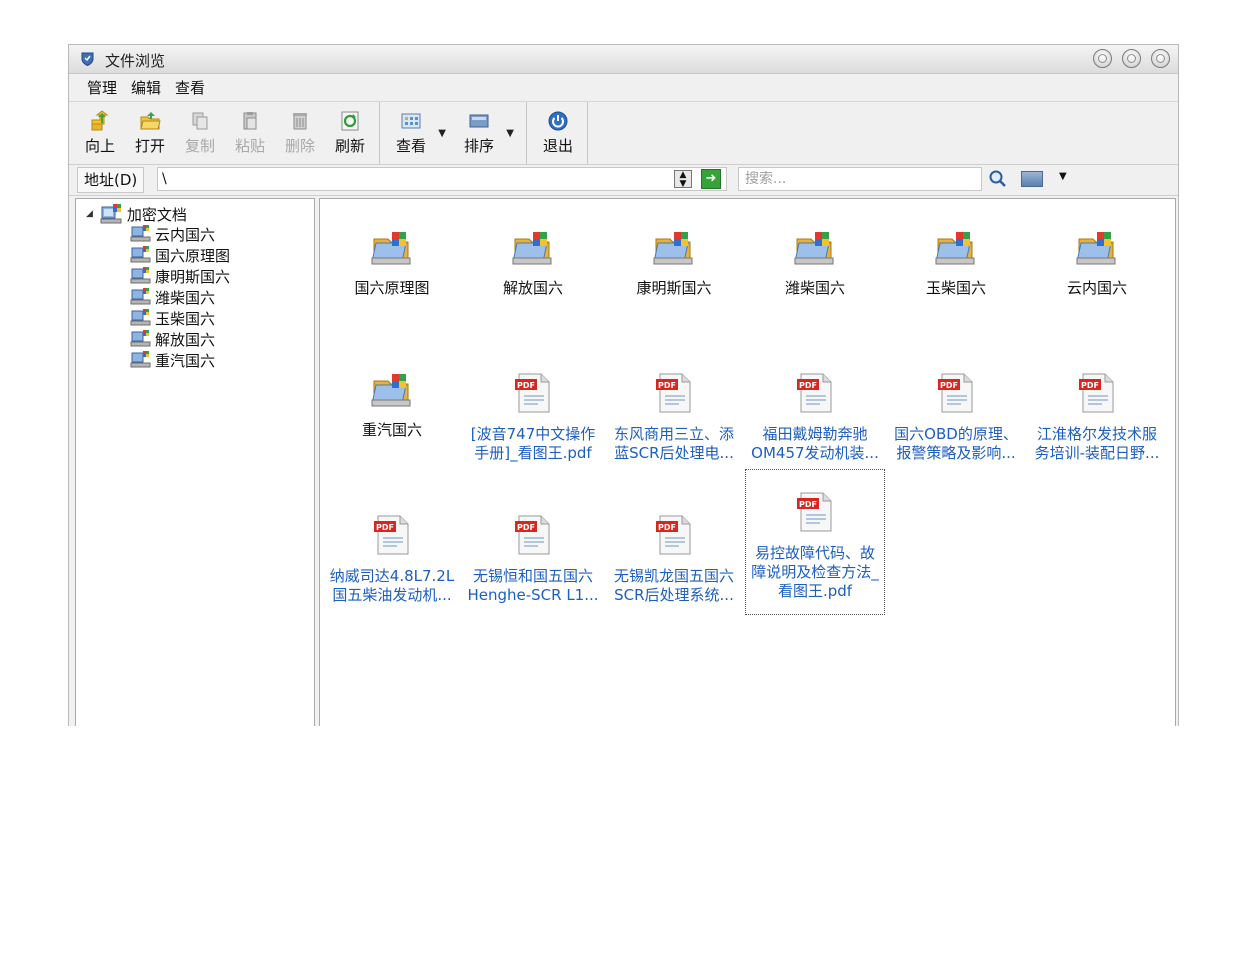 The height and width of the screenshot is (970, 1240). I want to click on power-icon, so click(558, 121).